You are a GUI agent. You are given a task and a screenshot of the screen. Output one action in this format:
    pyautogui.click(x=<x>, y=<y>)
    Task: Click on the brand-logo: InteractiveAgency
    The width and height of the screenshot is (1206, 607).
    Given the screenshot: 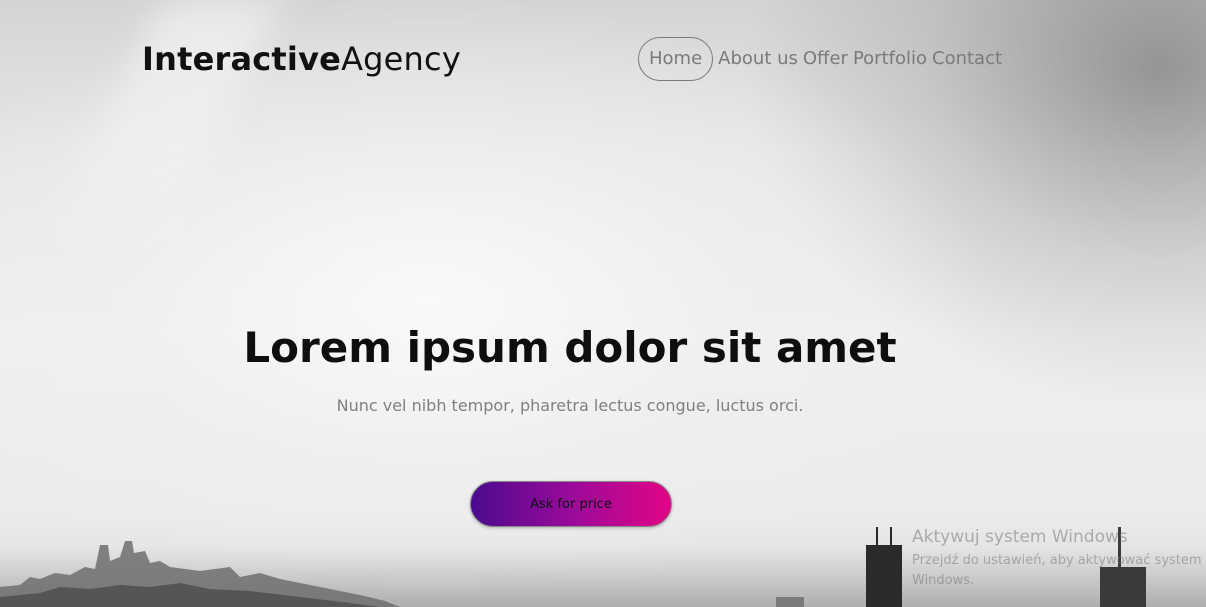 What is the action you would take?
    pyautogui.click(x=301, y=59)
    